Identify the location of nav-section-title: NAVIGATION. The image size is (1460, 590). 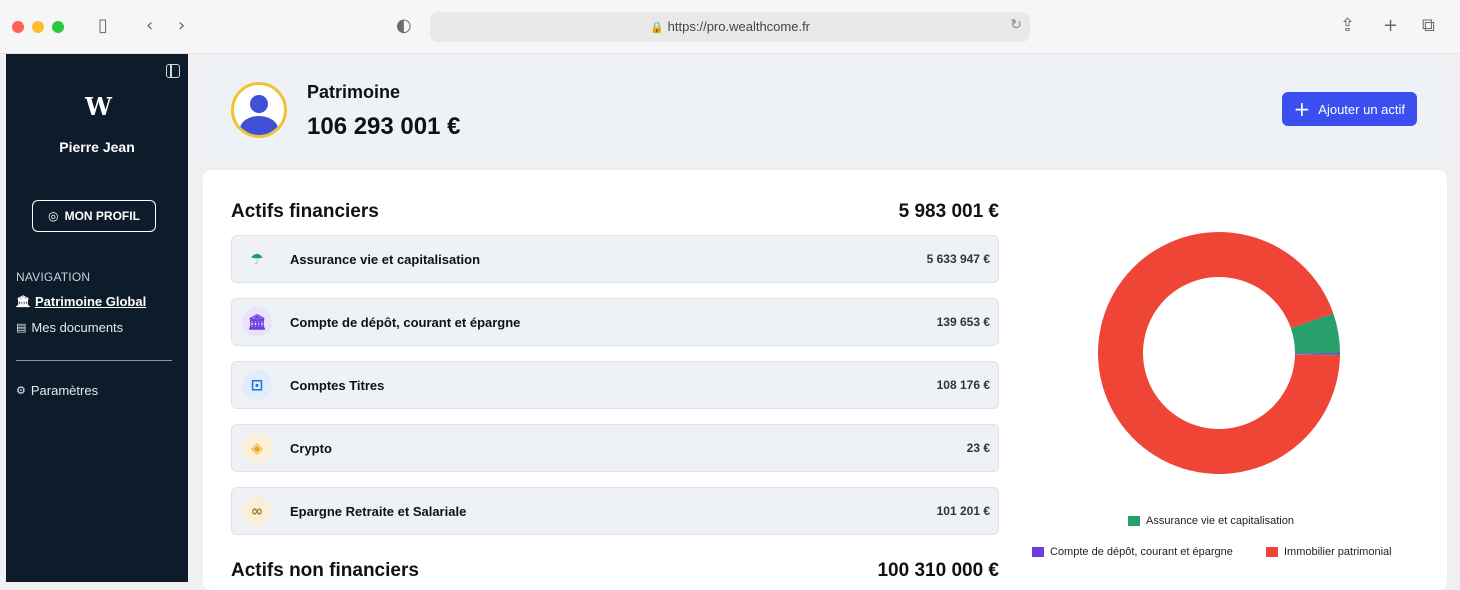
(53, 277).